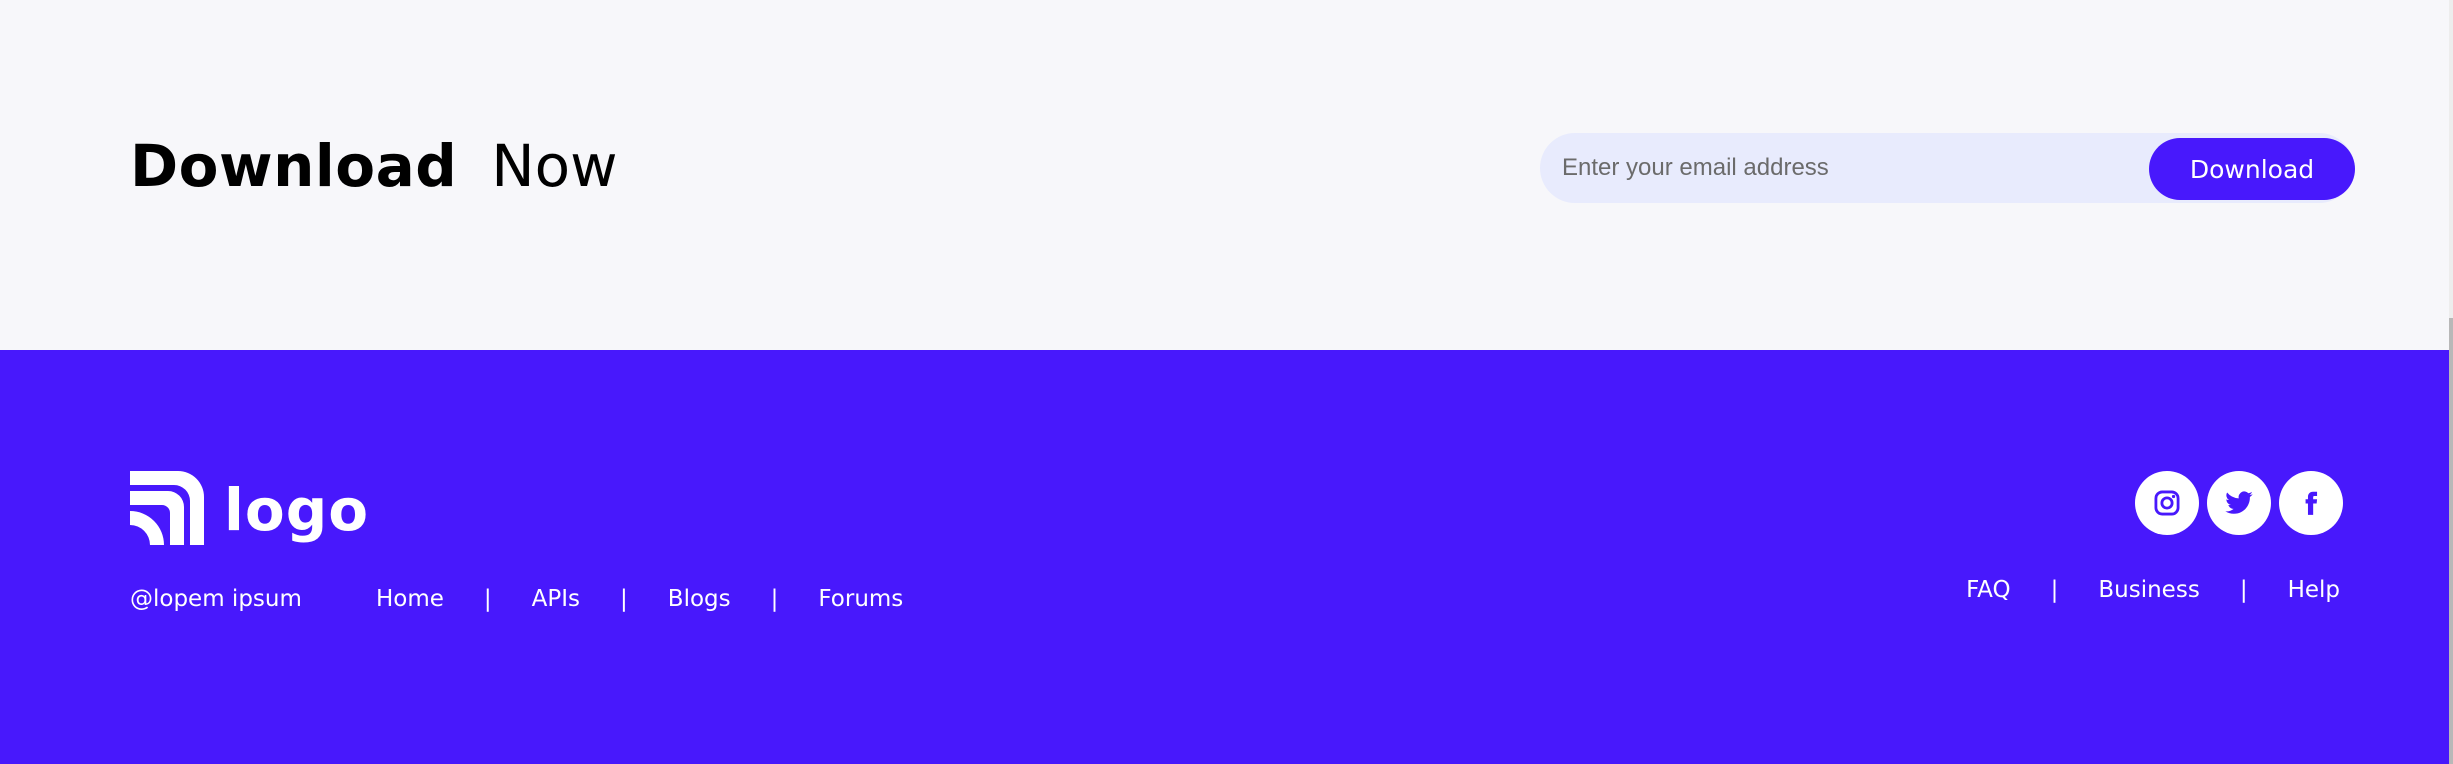  I want to click on logo-text: logo, so click(297, 510).